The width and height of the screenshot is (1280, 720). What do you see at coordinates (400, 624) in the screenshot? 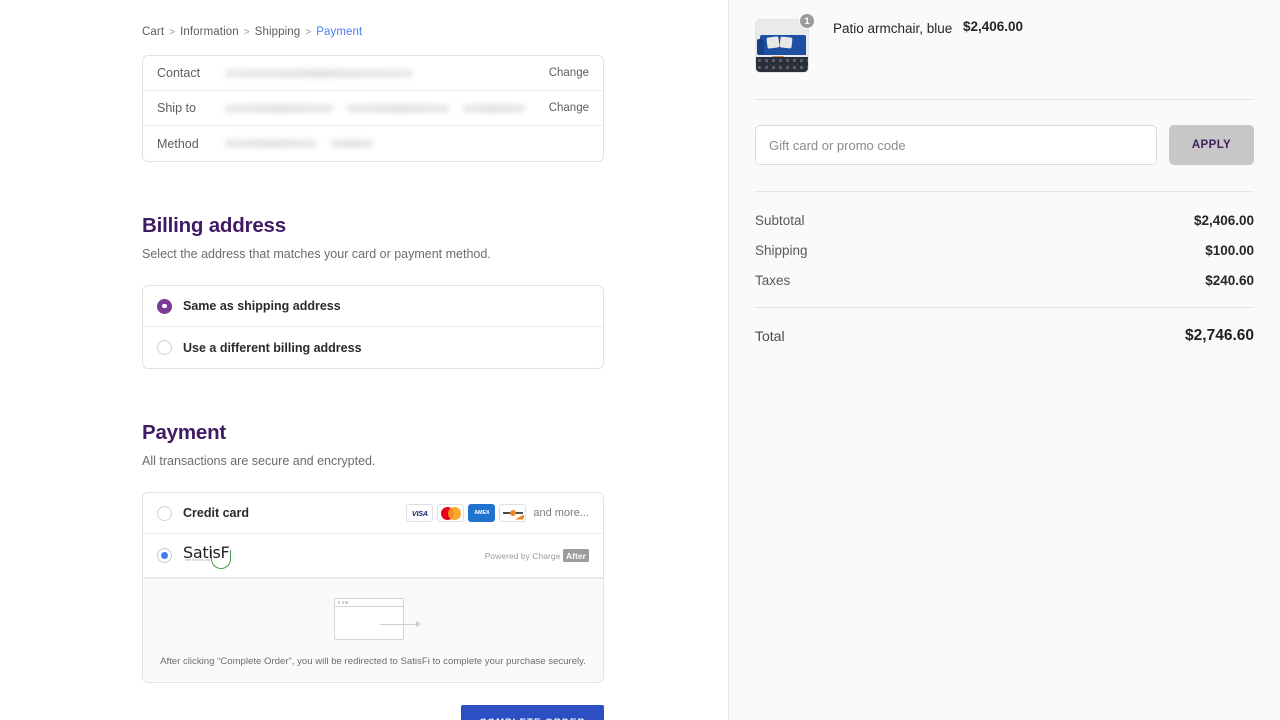
I see `arrow-right-icon` at bounding box center [400, 624].